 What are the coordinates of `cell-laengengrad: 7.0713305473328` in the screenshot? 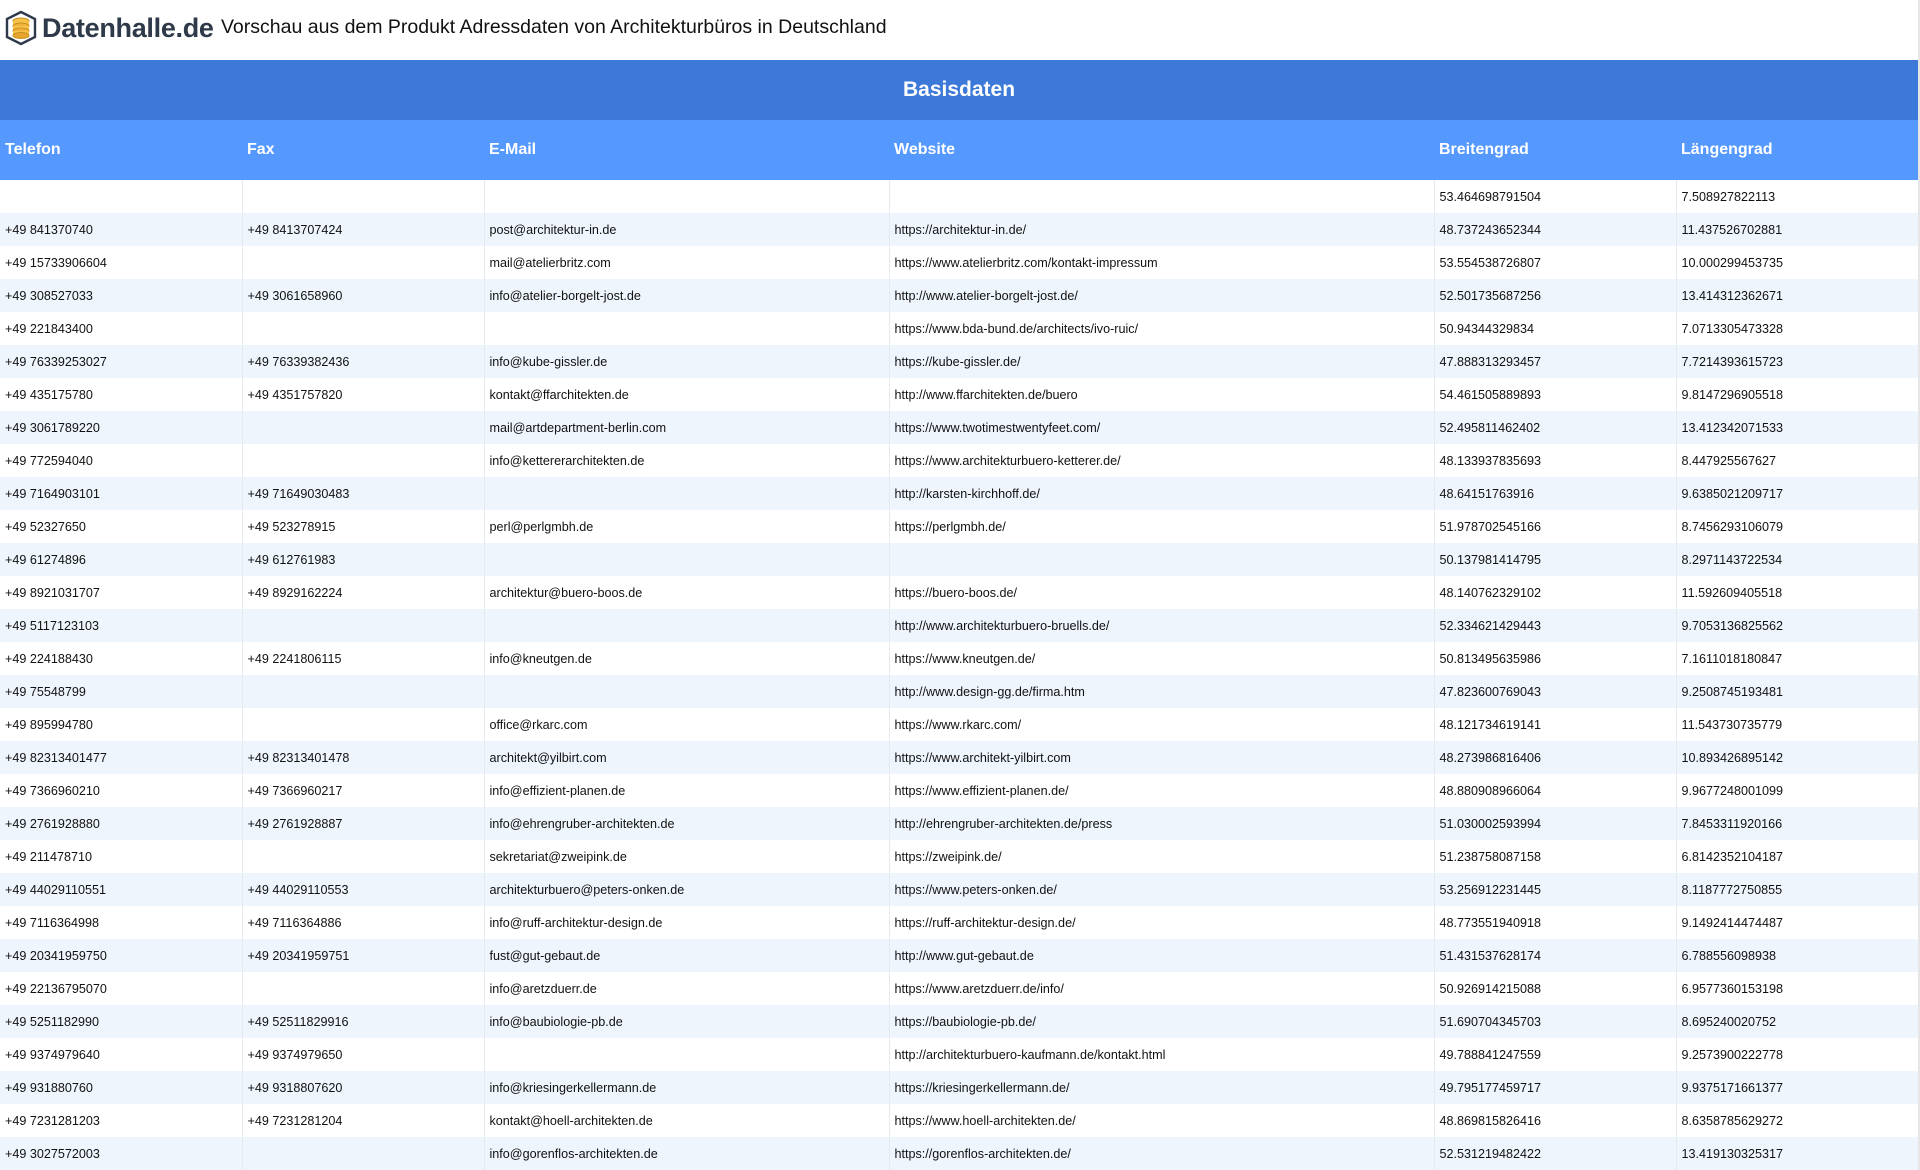 It's located at (1797, 328).